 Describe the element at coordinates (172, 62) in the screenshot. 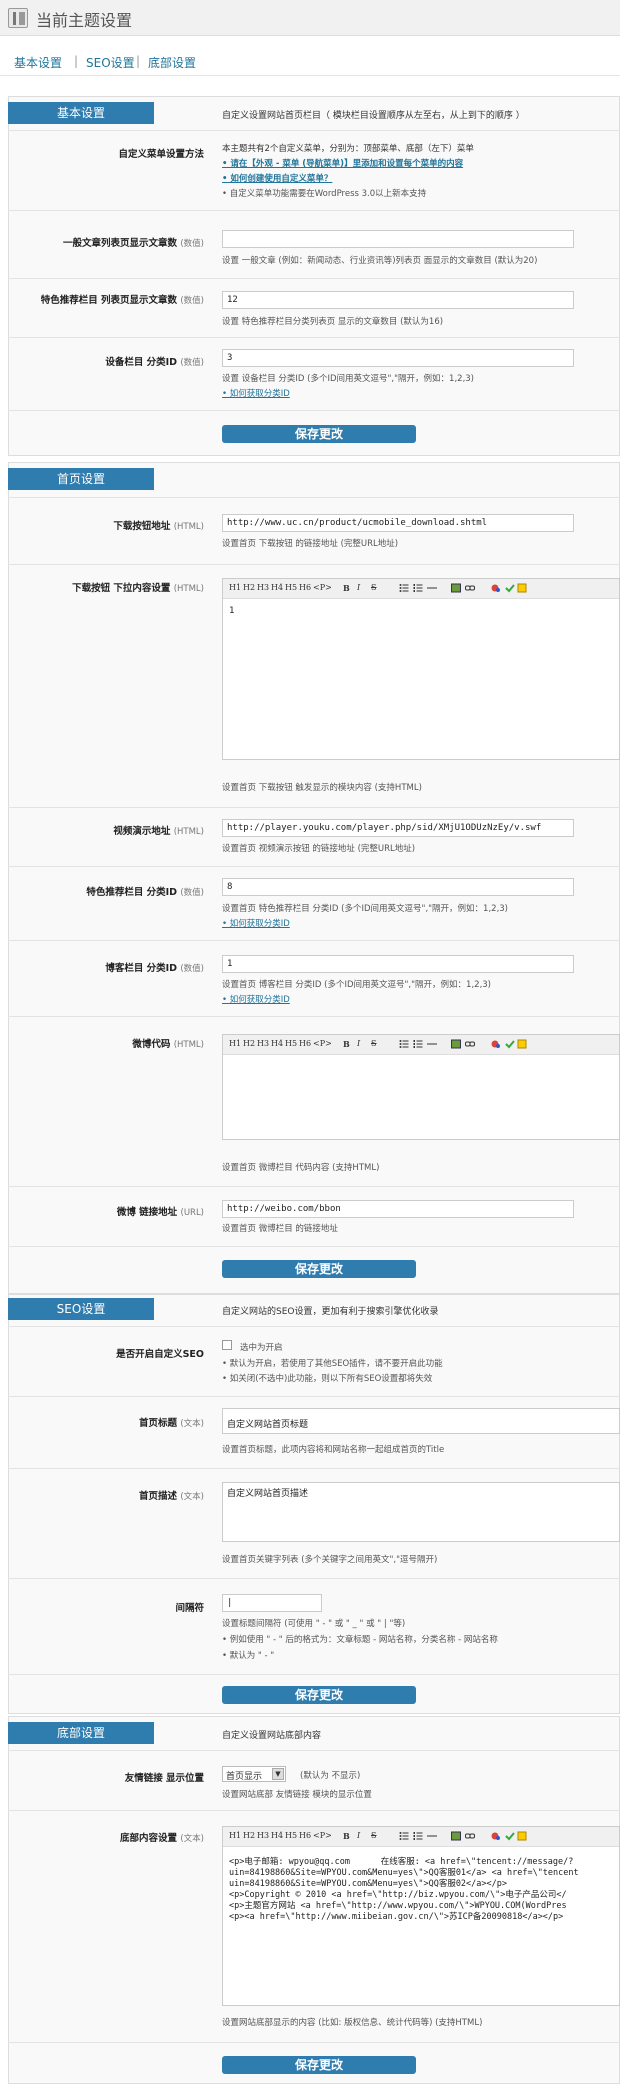

I see `nav-footer: 底部设置` at that location.